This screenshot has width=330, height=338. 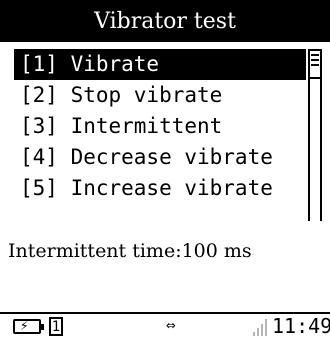 What do you see at coordinates (160, 95) in the screenshot?
I see `menu-item-stop-vibrate: [2] Stop vibrate` at bounding box center [160, 95].